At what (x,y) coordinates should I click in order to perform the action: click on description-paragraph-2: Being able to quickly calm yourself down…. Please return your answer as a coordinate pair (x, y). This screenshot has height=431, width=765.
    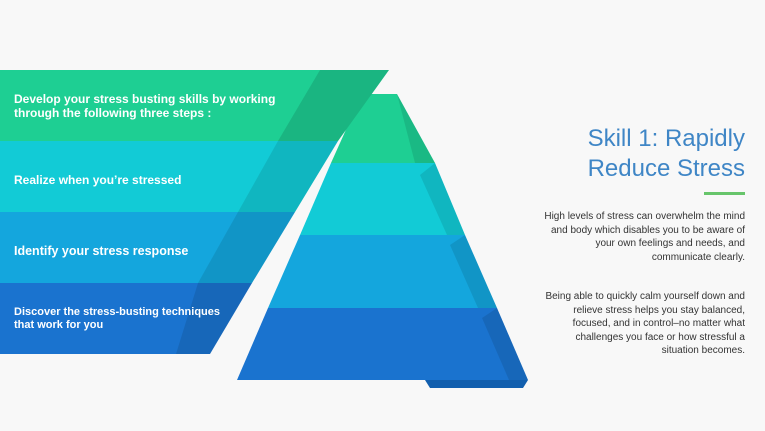
    Looking at the image, I should click on (645, 323).